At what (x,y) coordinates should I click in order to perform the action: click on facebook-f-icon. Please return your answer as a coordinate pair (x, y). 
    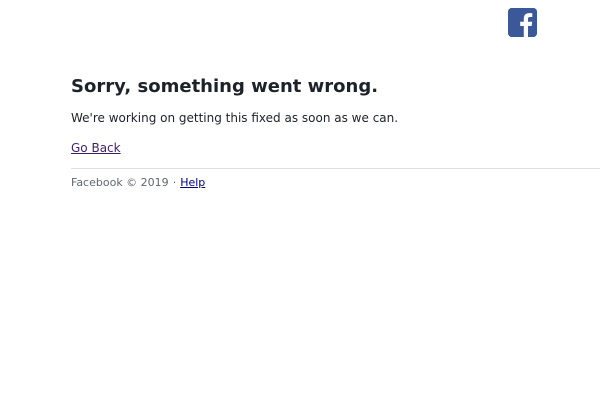
    Looking at the image, I should click on (522, 22).